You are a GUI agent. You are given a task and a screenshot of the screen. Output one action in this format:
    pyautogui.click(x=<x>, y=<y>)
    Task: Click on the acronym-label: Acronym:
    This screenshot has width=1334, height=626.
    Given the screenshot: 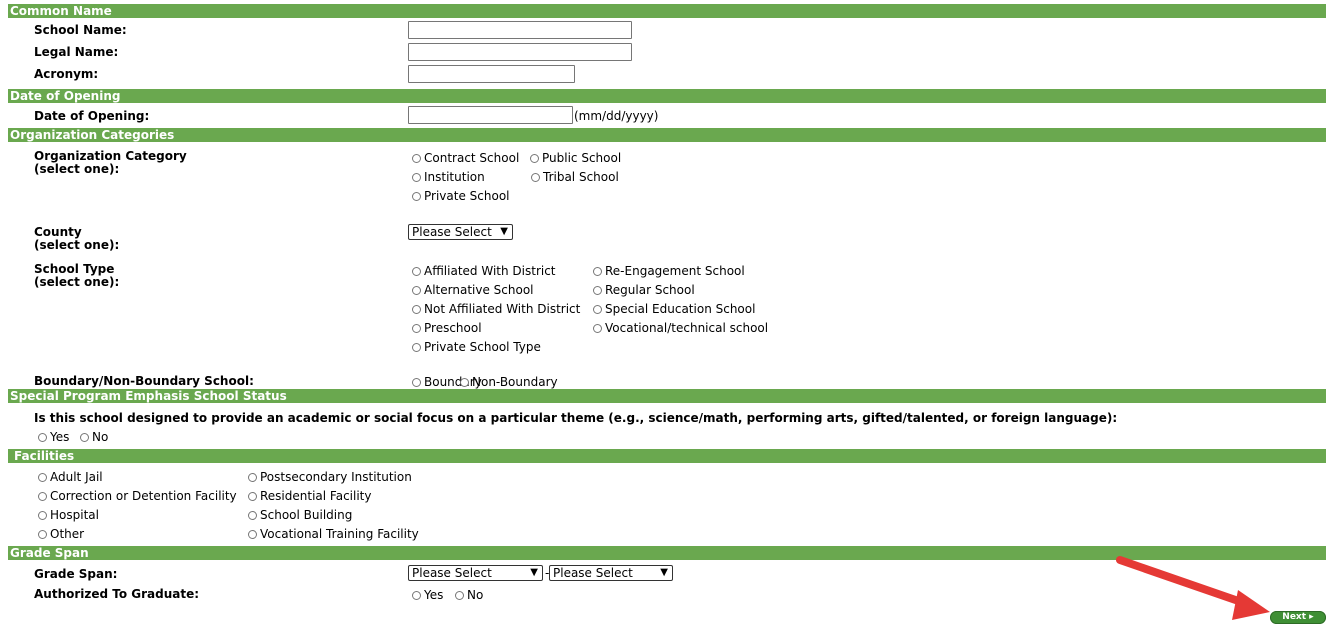 What is the action you would take?
    pyautogui.click(x=66, y=74)
    